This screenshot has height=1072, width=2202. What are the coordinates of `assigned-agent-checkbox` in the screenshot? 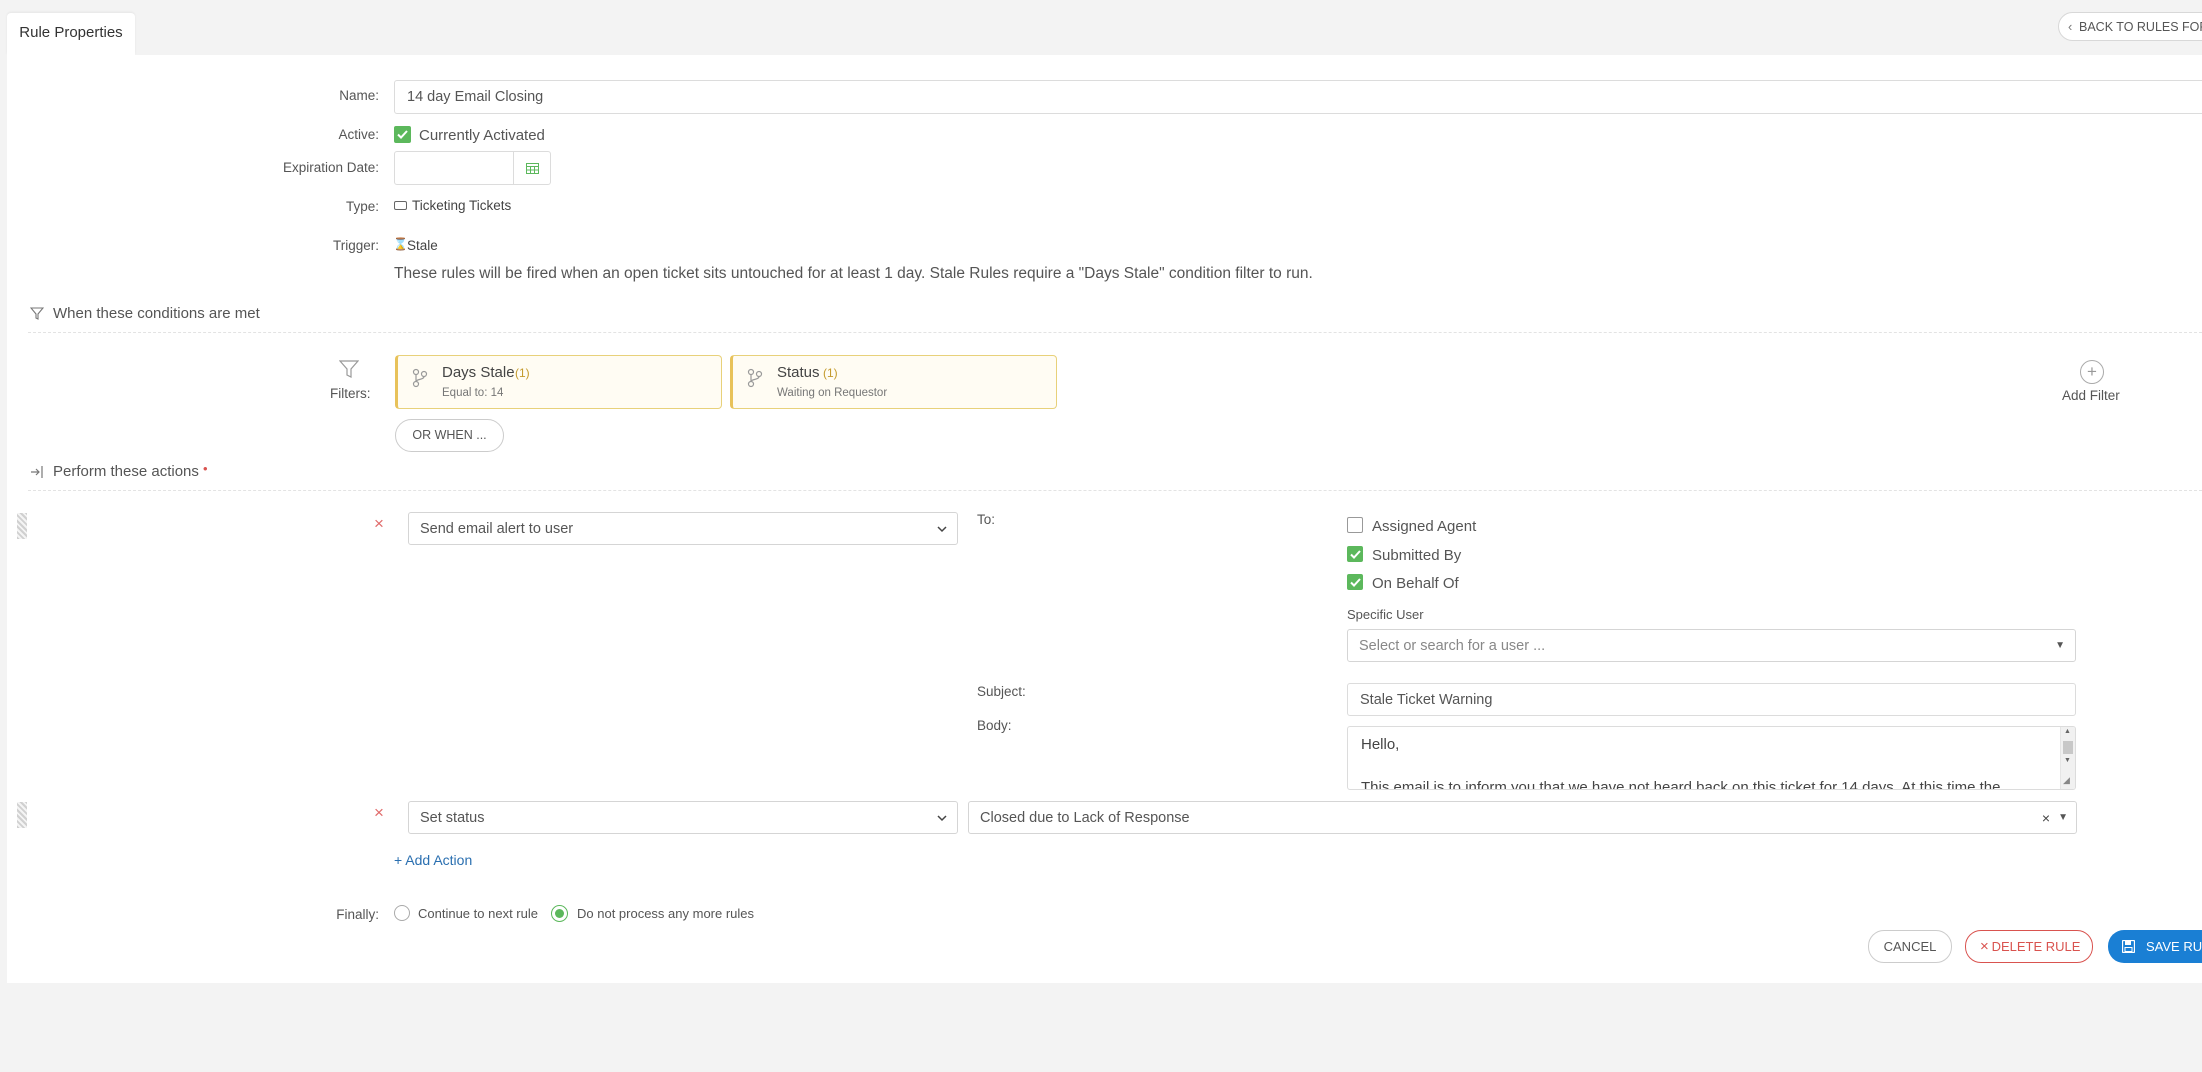 It's located at (1355, 525).